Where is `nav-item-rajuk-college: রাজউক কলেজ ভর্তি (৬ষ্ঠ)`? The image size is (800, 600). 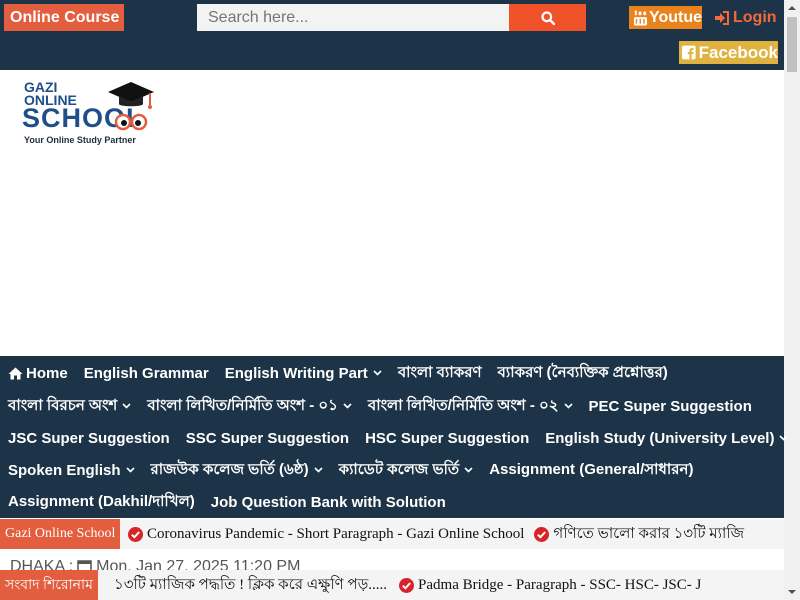 nav-item-rajuk-college: রাজউক কলেজ ভর্তি (৬ষ্ঠ) is located at coordinates (237, 470).